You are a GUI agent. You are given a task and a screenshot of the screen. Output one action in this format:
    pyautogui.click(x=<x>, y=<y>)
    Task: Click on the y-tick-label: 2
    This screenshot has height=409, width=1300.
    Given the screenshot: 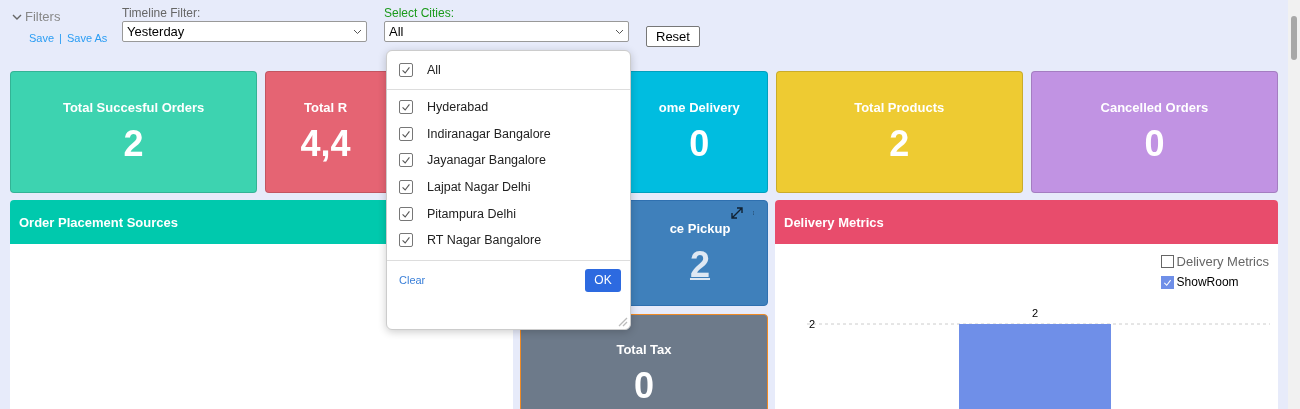 What is the action you would take?
    pyautogui.click(x=811, y=324)
    